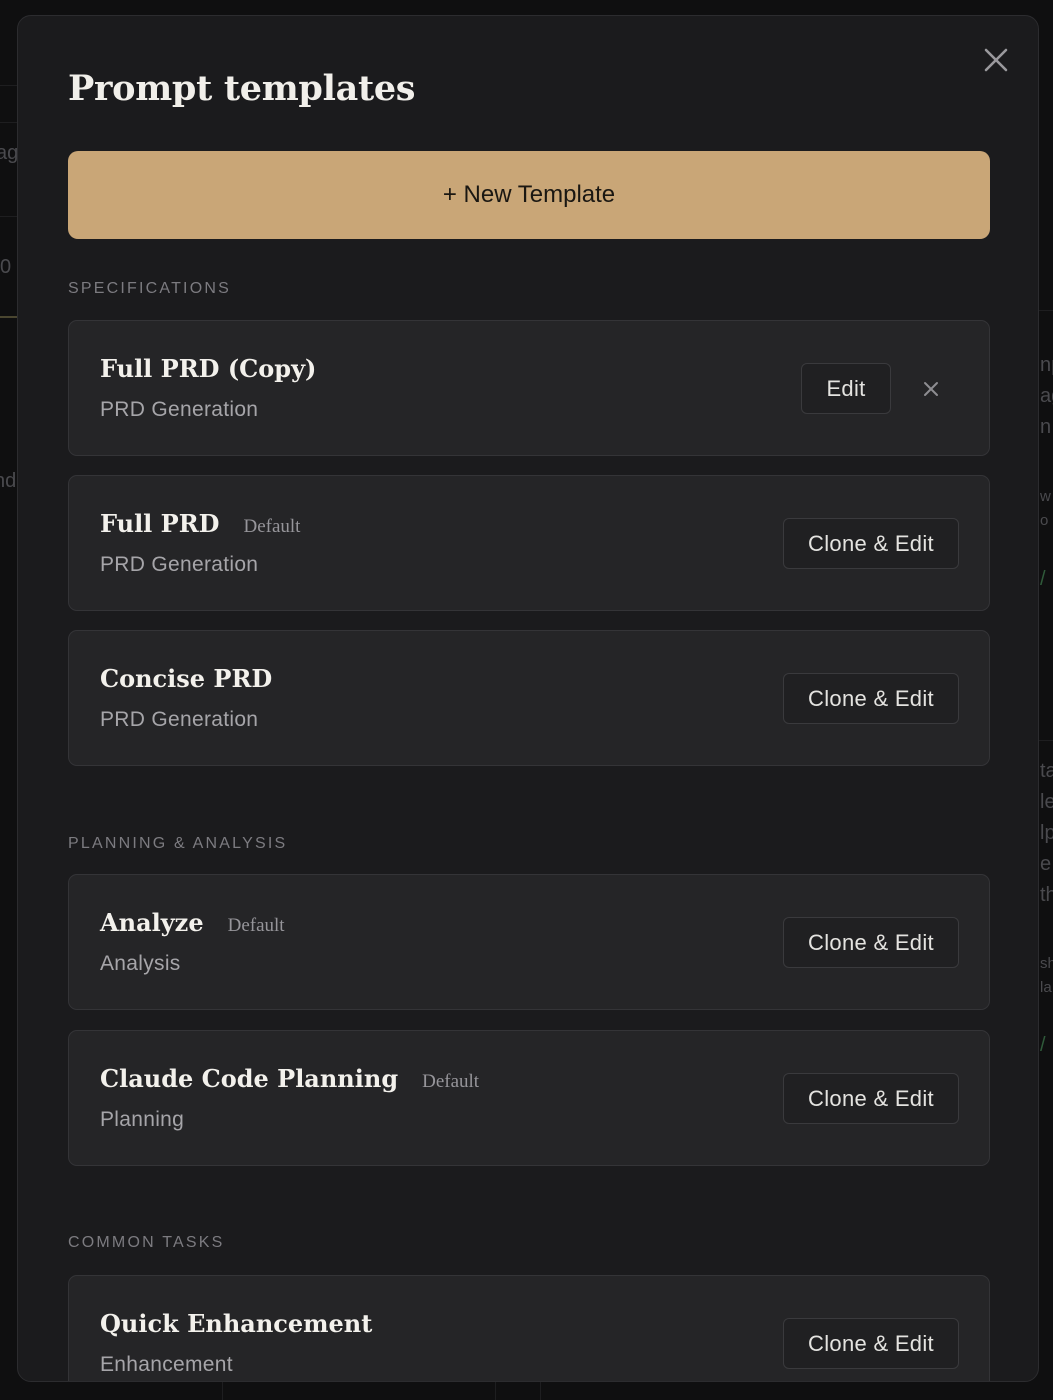 The image size is (1053, 1400). Describe the element at coordinates (1044, 520) in the screenshot. I see `background-text: o` at that location.